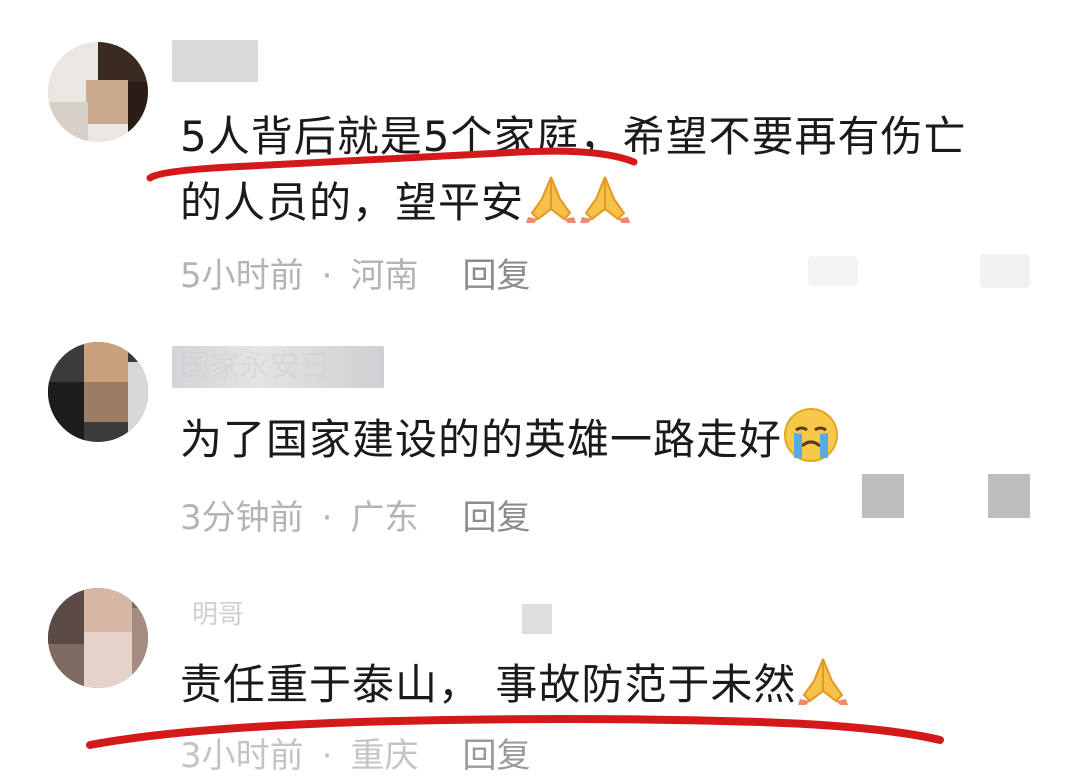 The width and height of the screenshot is (1078, 777). What do you see at coordinates (384, 276) in the screenshot?
I see `location: 河南` at bounding box center [384, 276].